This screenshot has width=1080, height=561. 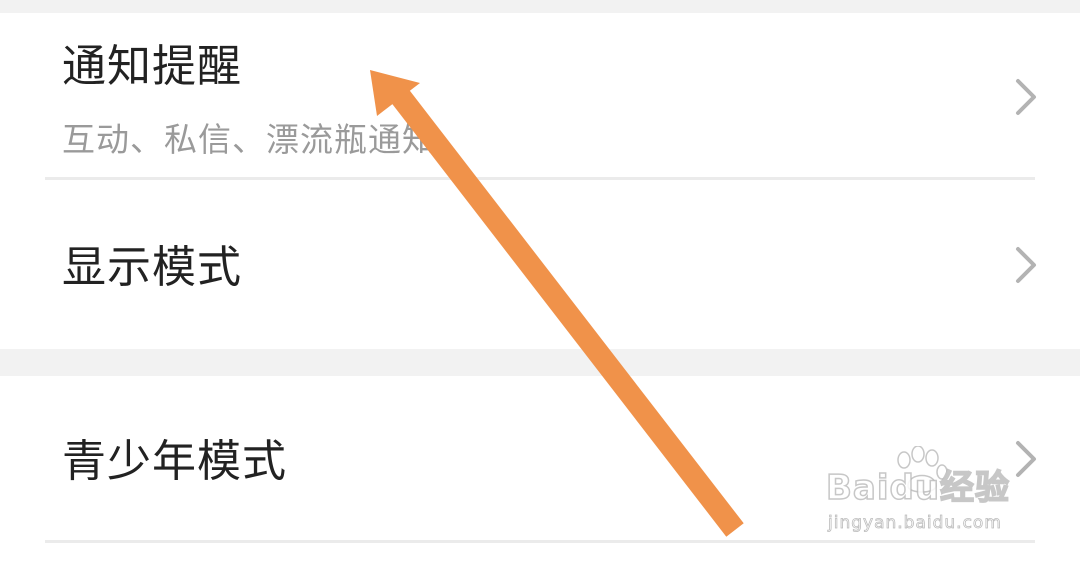 What do you see at coordinates (152, 267) in the screenshot?
I see `settings-item-title: 显示模式` at bounding box center [152, 267].